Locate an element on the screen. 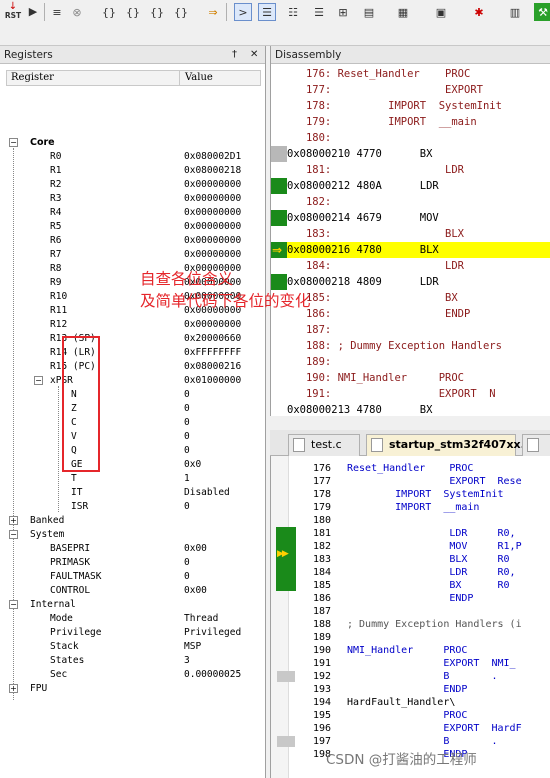  register-value: 0x08000218 is located at coordinates (212, 171).